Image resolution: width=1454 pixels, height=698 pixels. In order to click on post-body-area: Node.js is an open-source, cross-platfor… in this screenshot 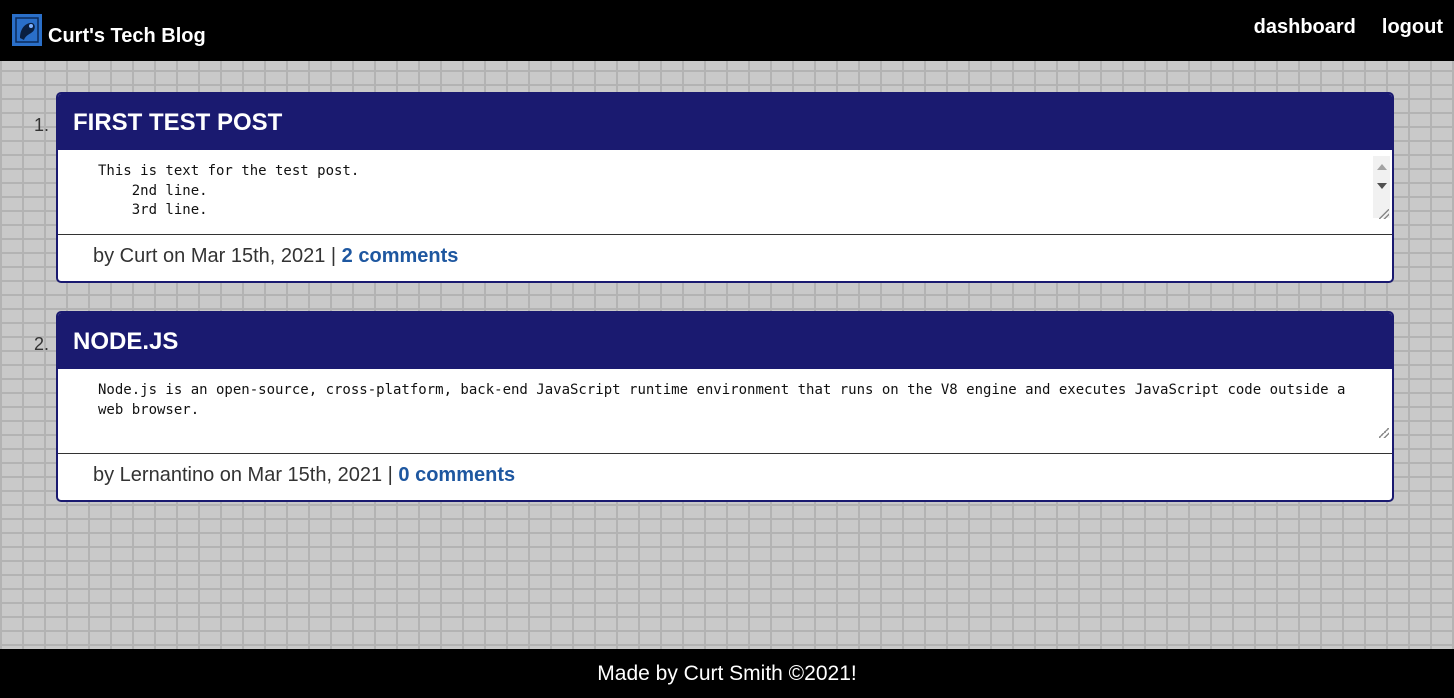, I will do `click(725, 411)`.